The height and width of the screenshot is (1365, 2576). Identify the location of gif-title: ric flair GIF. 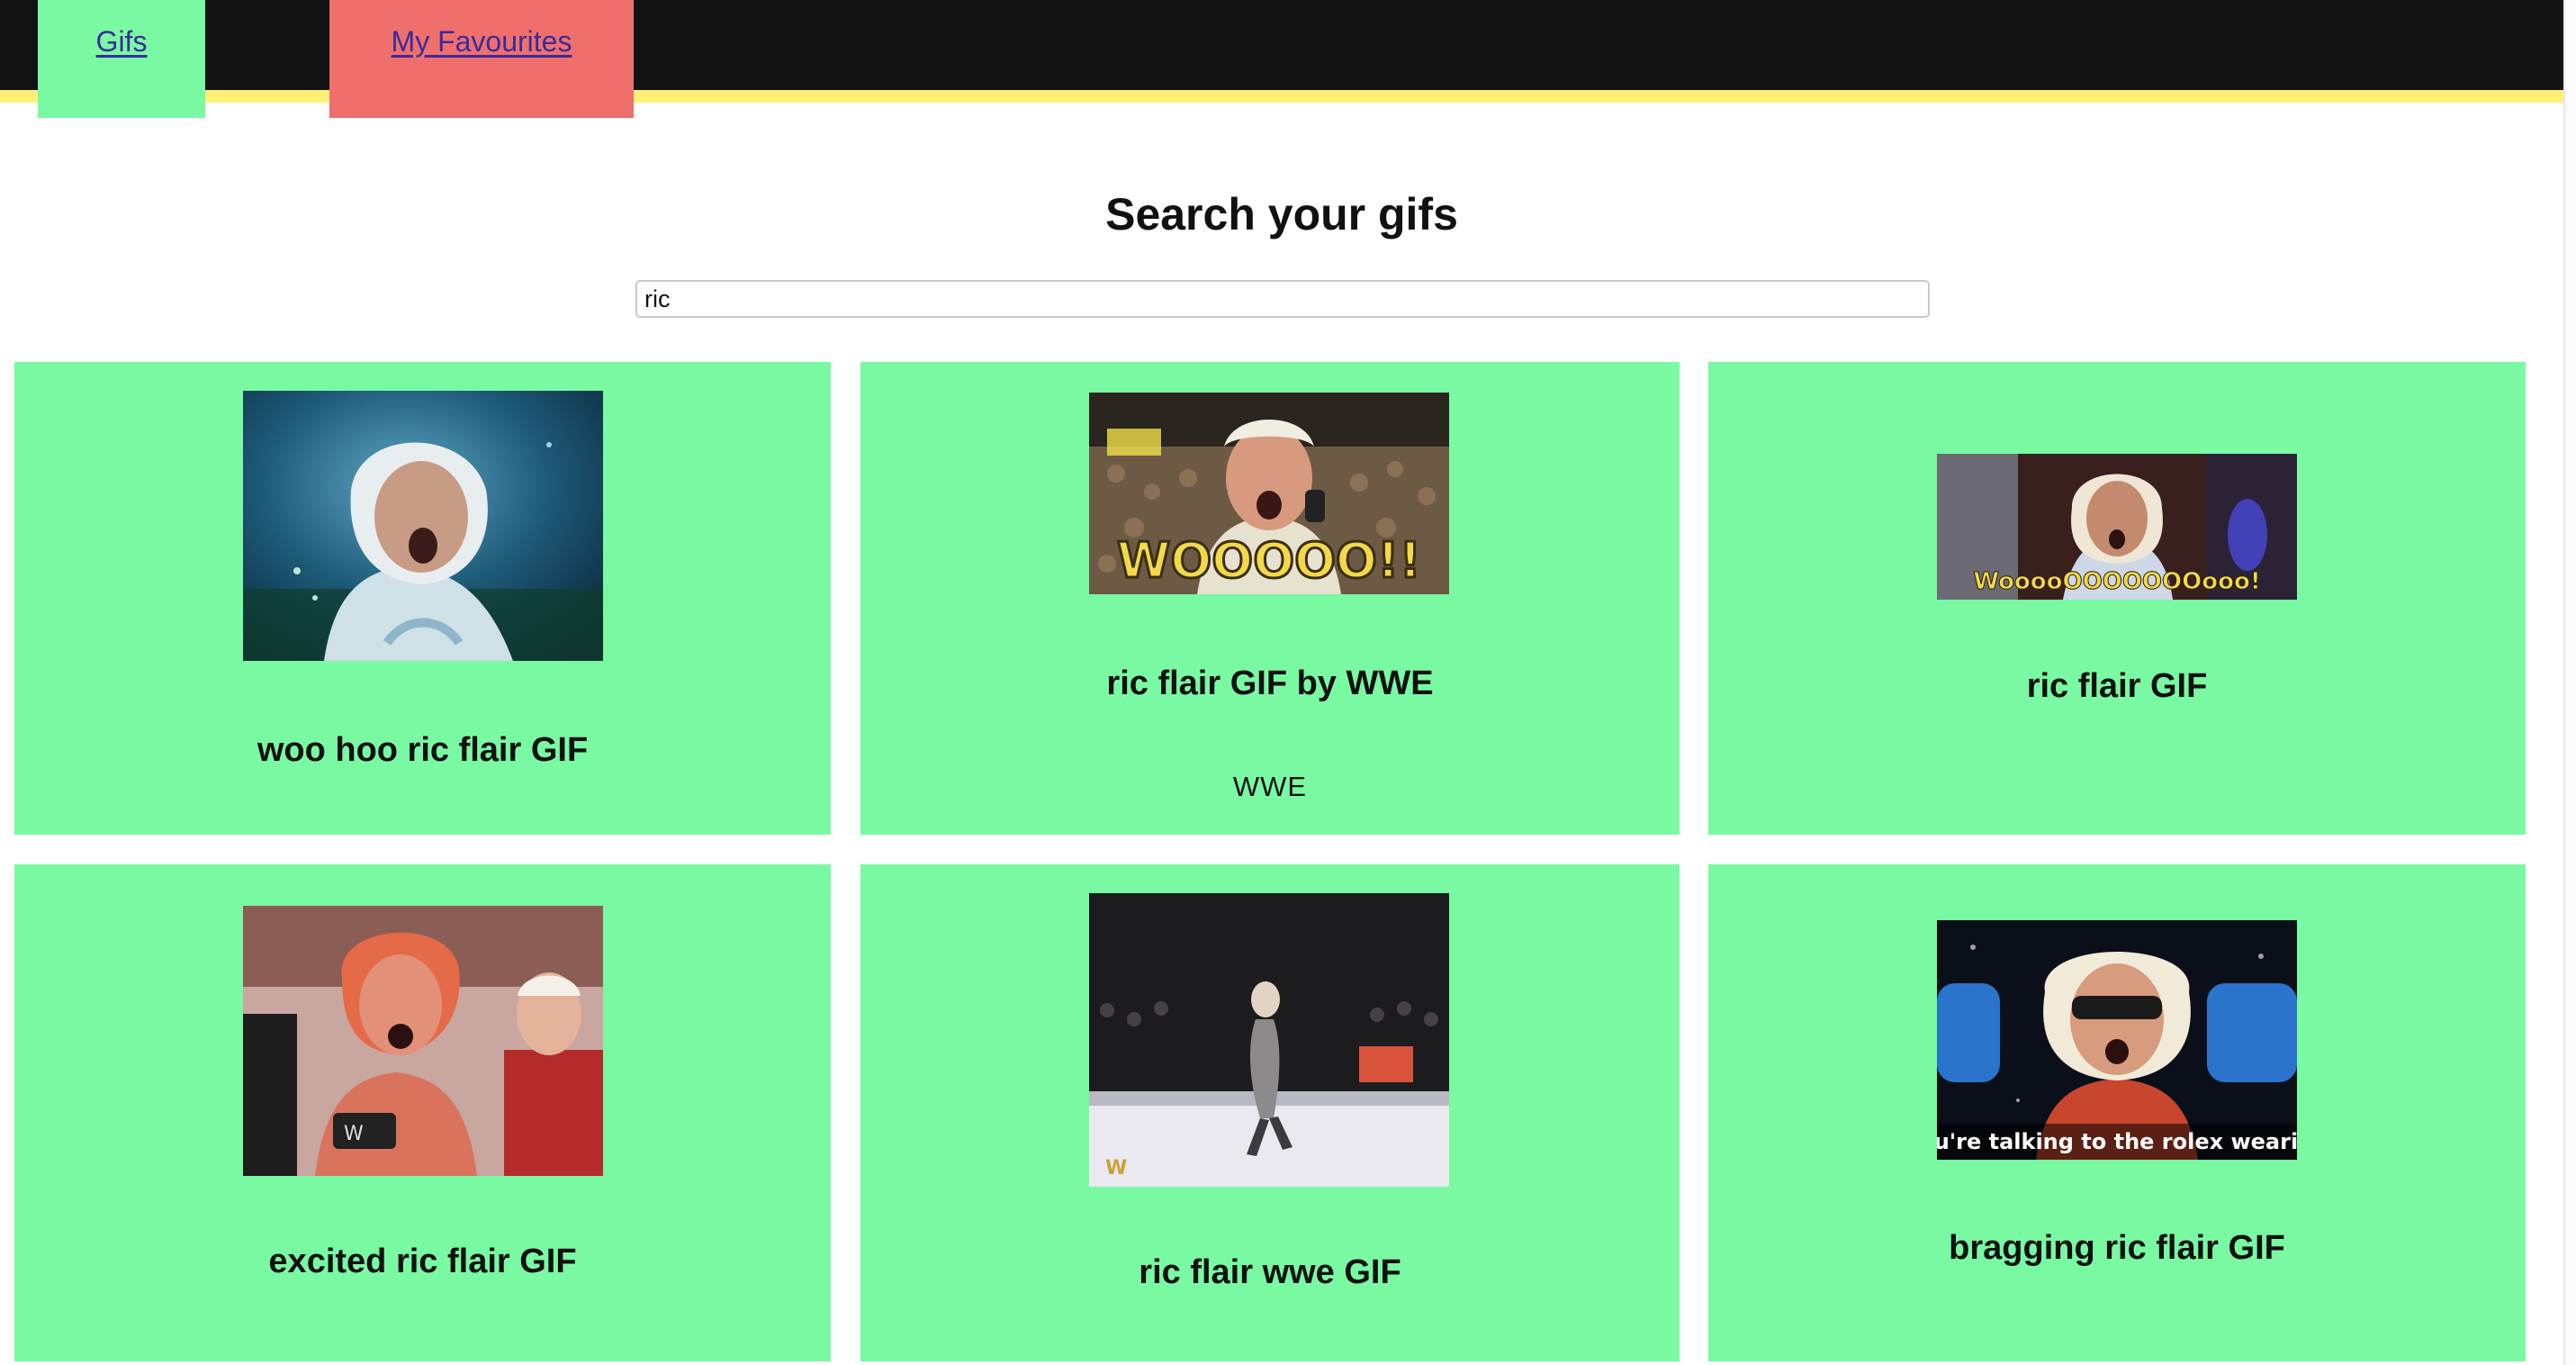
(2117, 686).